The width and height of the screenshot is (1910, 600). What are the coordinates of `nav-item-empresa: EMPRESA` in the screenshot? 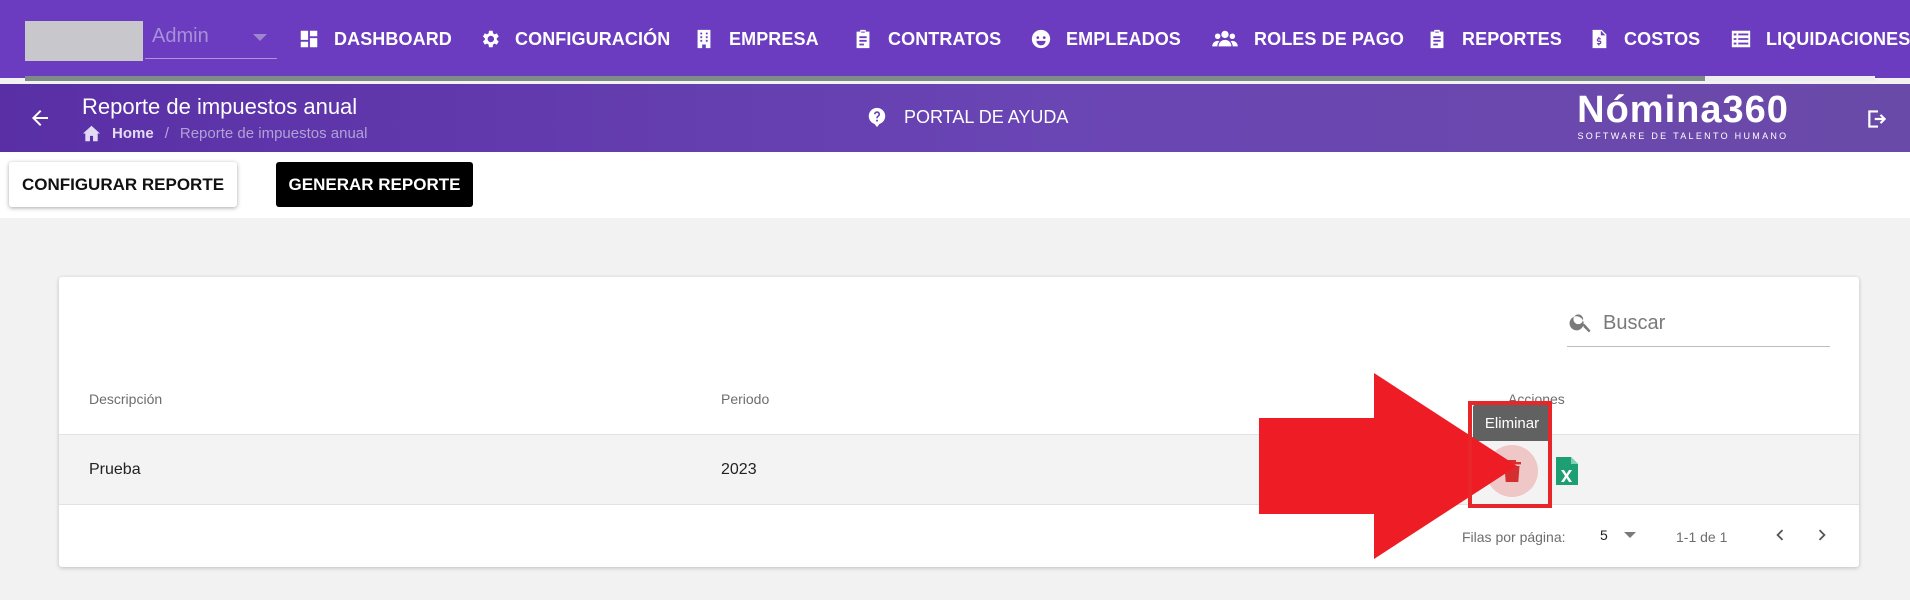 It's located at (756, 39).